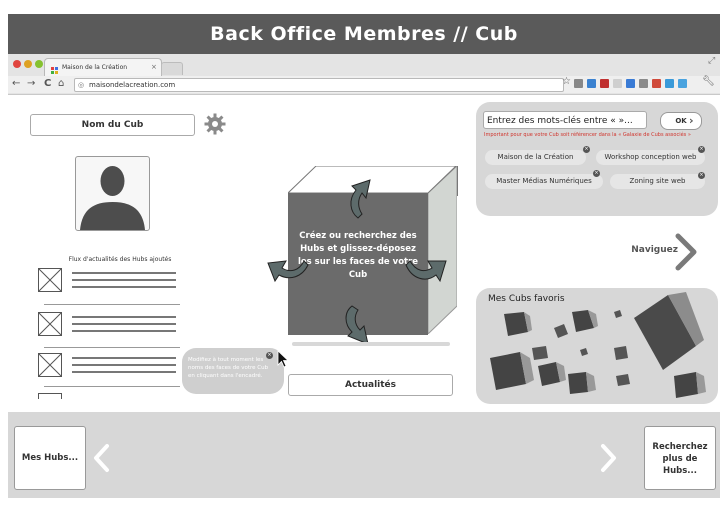 Image resolution: width=728 pixels, height=515 pixels. I want to click on avatar, so click(112, 193).